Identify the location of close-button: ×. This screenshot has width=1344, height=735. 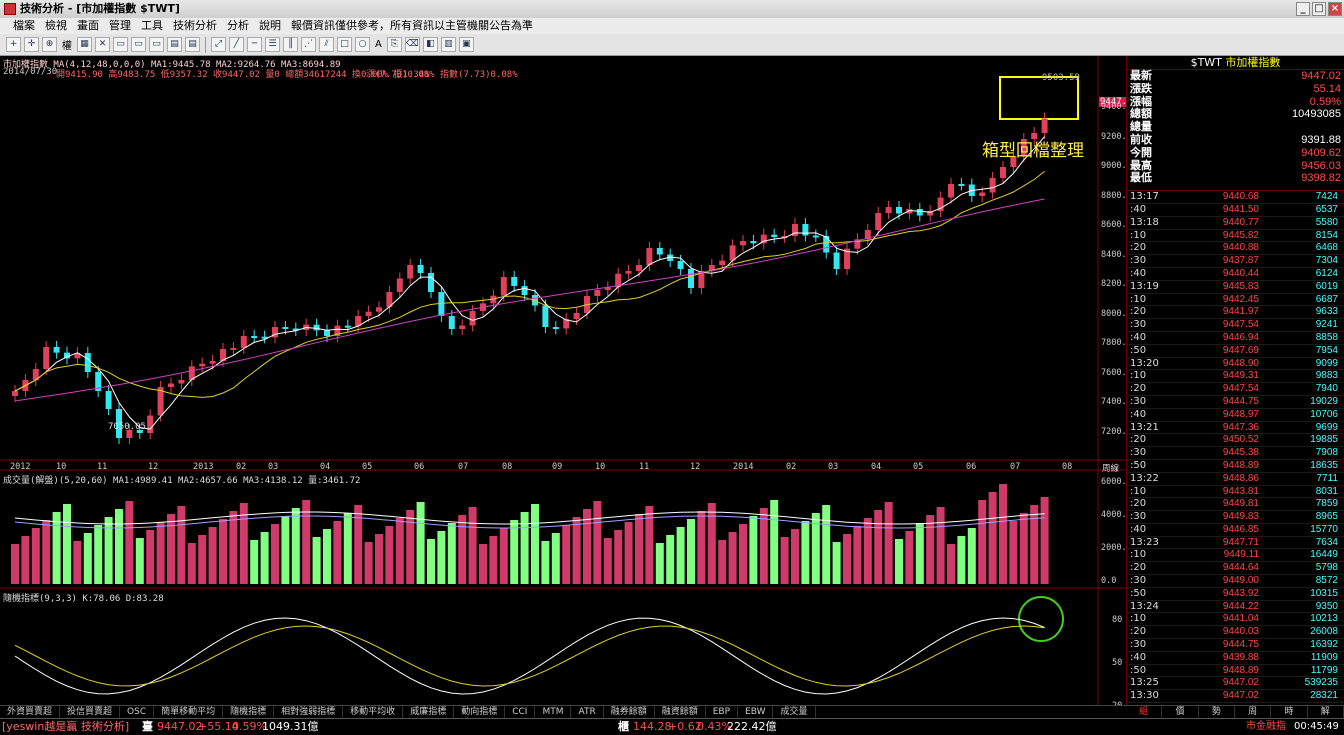
(1335, 9).